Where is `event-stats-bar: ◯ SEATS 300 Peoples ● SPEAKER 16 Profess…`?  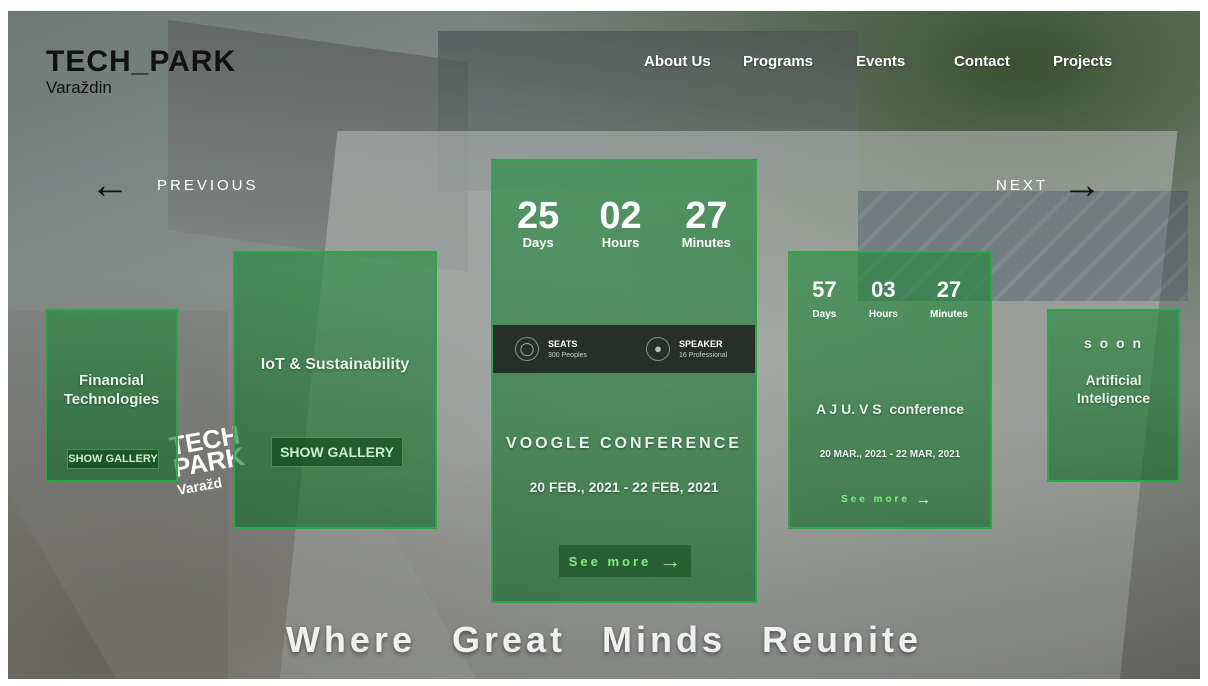 event-stats-bar: ◯ SEATS 300 Peoples ● SPEAKER 16 Profess… is located at coordinates (624, 349).